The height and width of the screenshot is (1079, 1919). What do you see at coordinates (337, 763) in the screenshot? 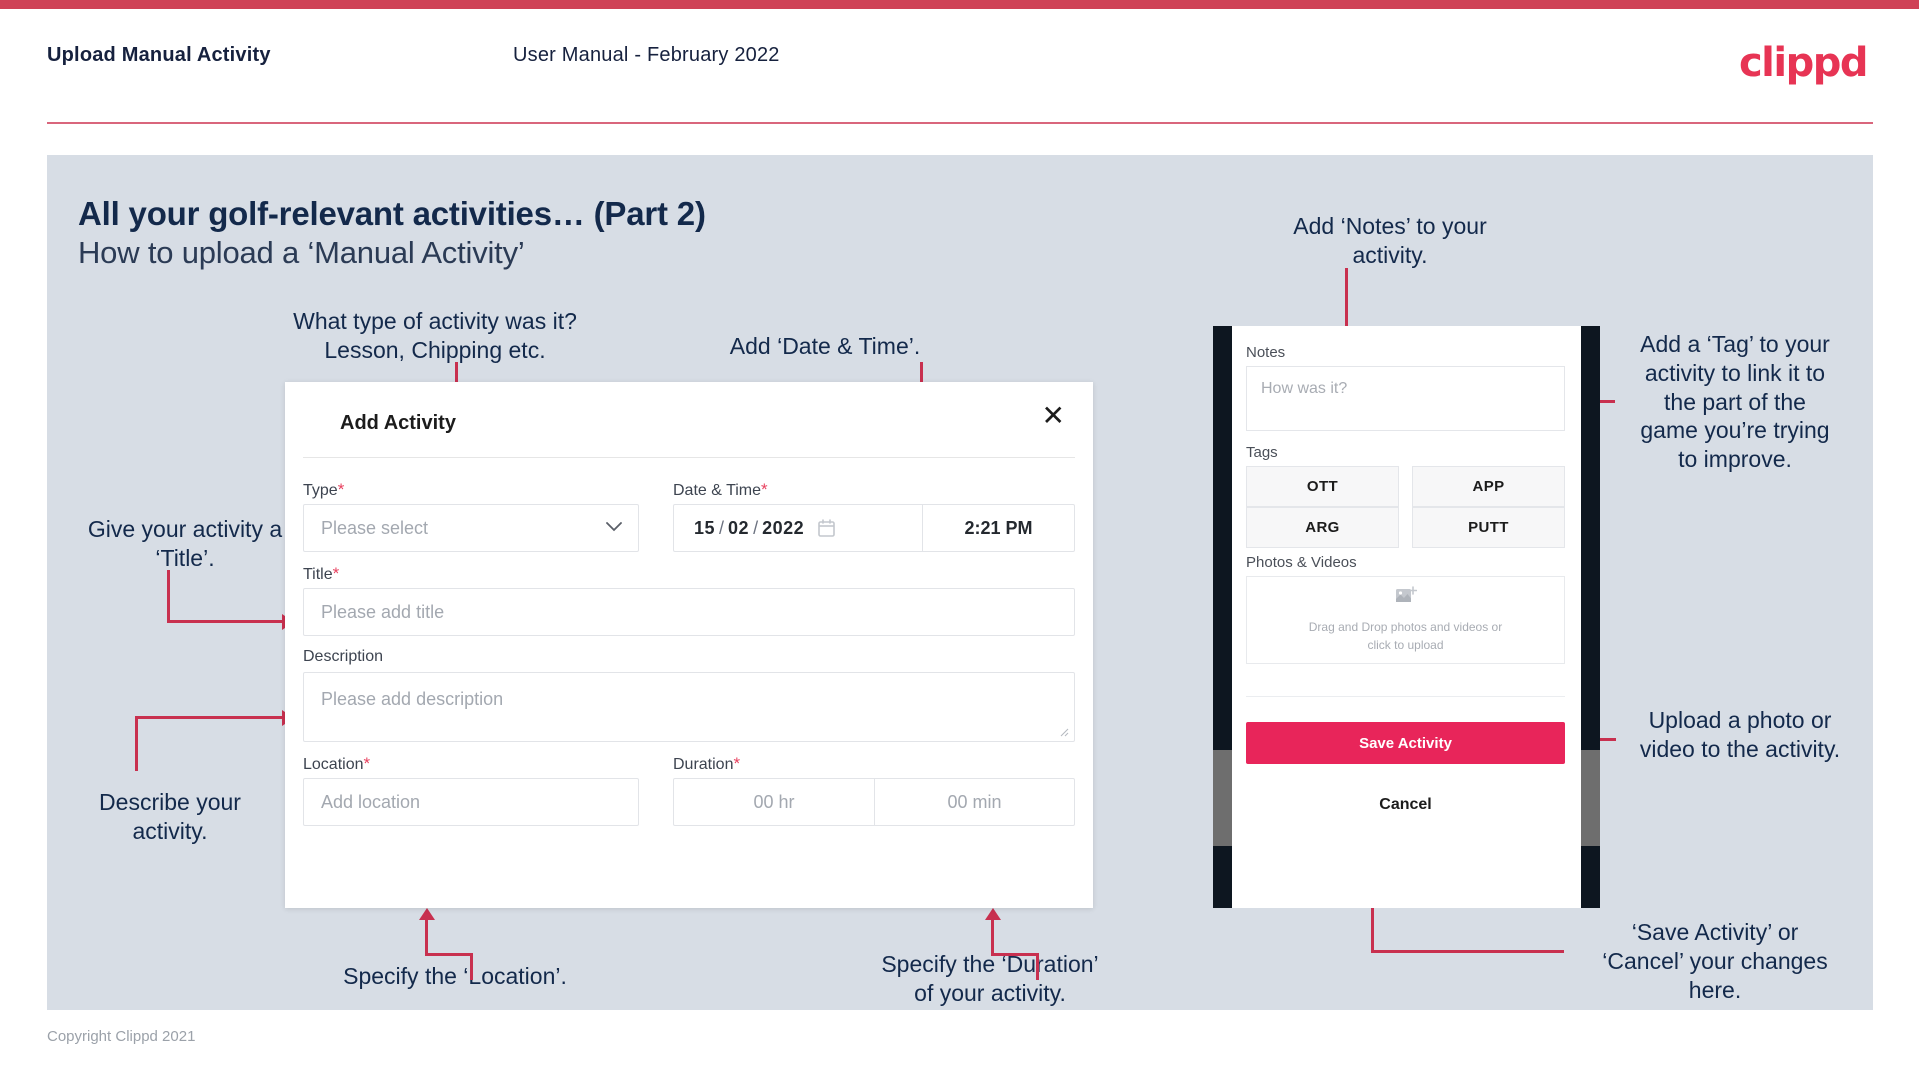
I see `location-label: Location*` at bounding box center [337, 763].